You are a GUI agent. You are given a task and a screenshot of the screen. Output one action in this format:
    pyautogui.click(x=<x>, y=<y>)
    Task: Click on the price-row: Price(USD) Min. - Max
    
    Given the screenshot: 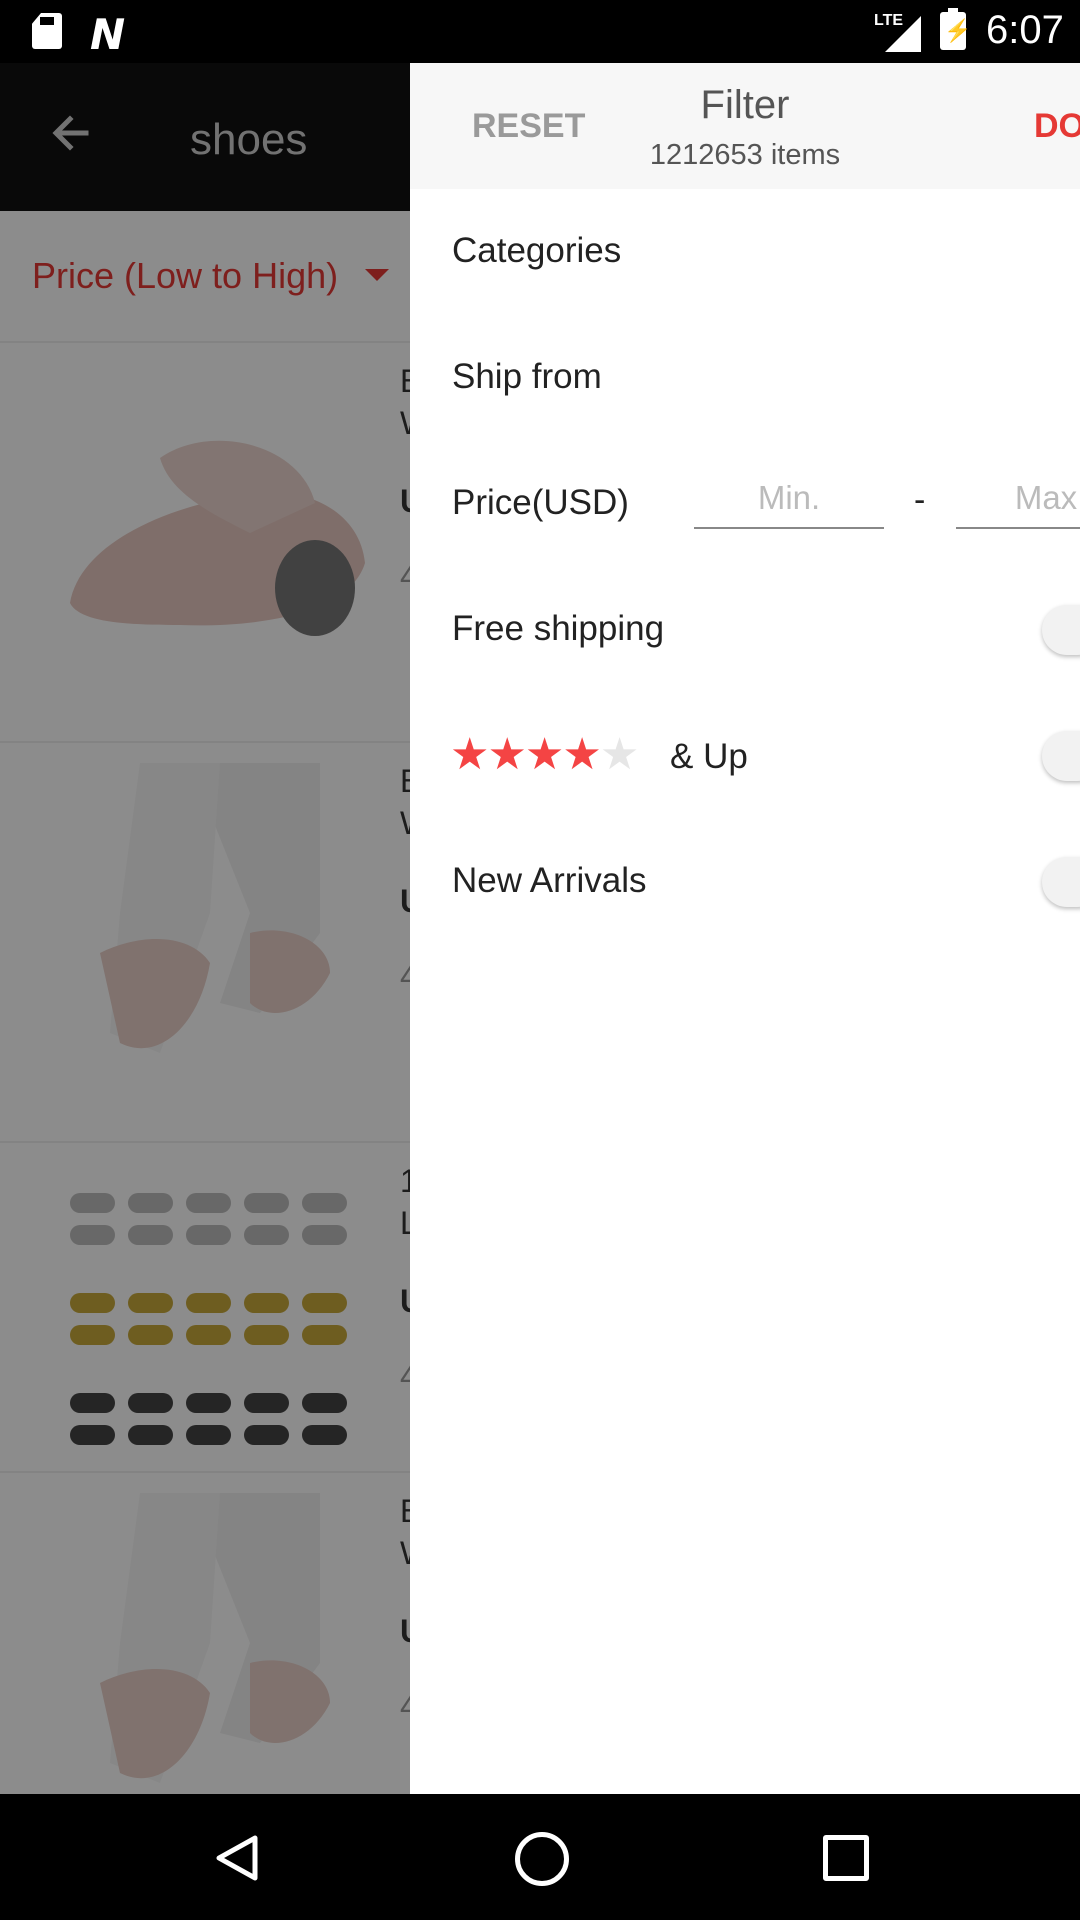 What is the action you would take?
    pyautogui.click(x=745, y=504)
    